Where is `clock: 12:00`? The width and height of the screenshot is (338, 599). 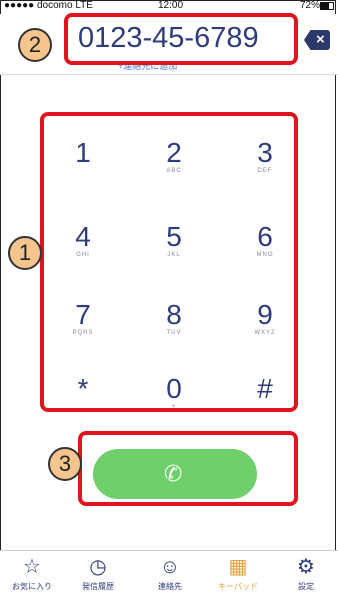
clock: 12:00 is located at coordinates (171, 5).